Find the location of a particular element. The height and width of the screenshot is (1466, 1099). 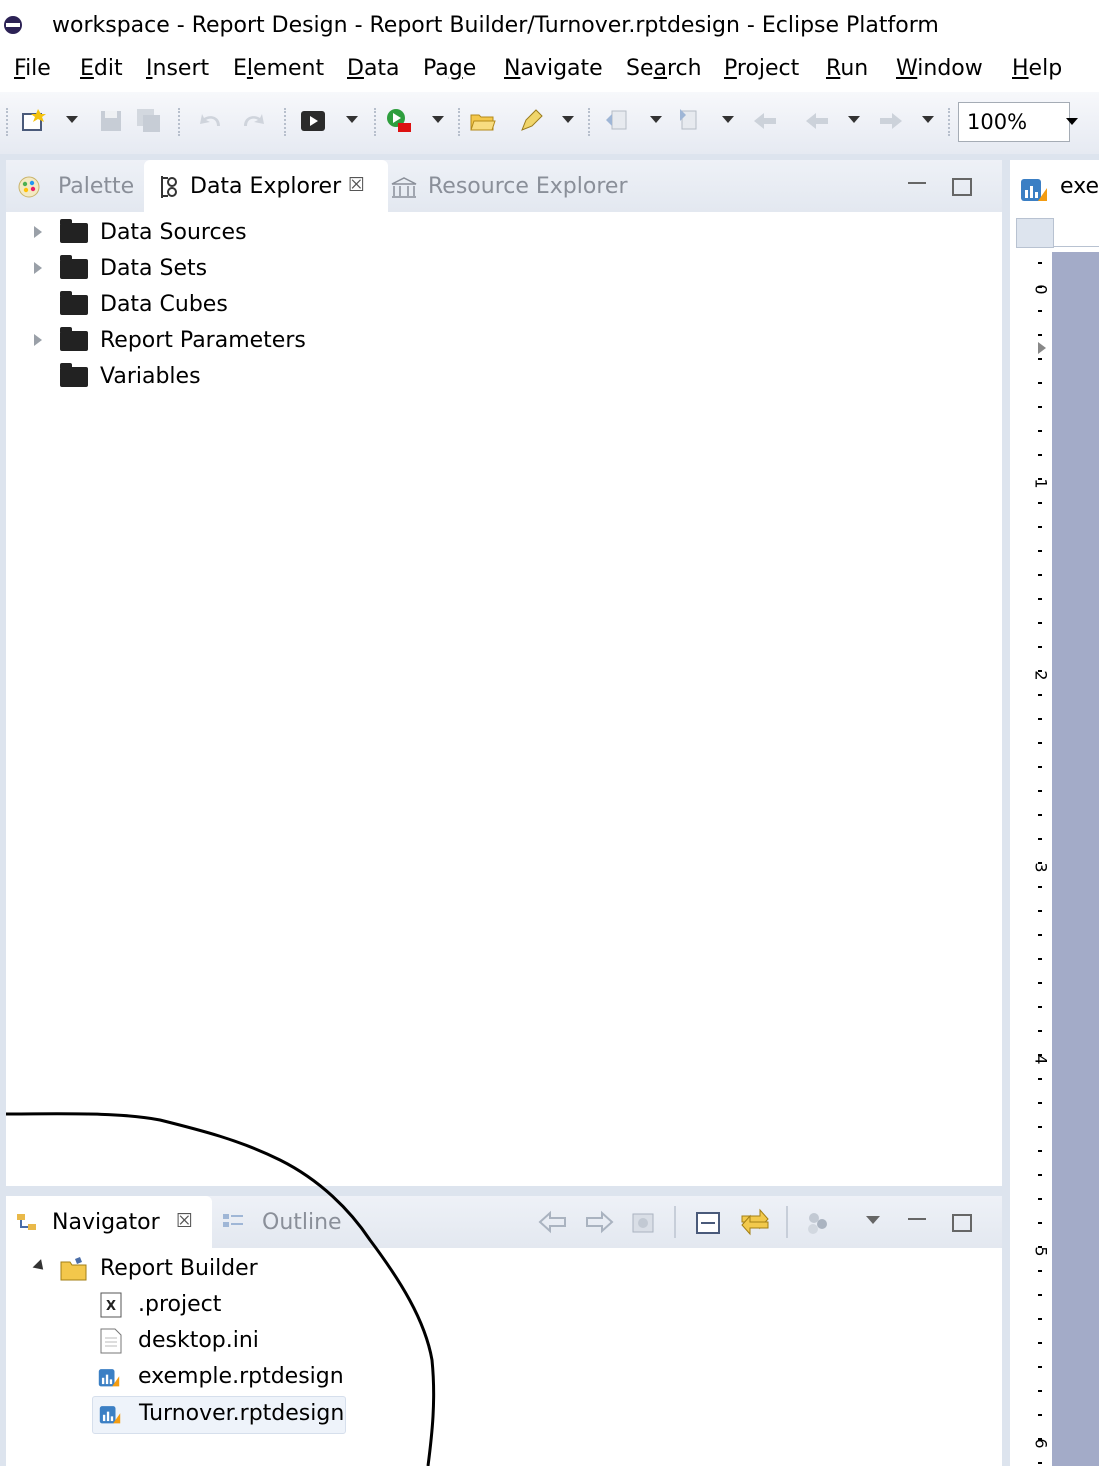

nav-home-icon is located at coordinates (644, 1223).